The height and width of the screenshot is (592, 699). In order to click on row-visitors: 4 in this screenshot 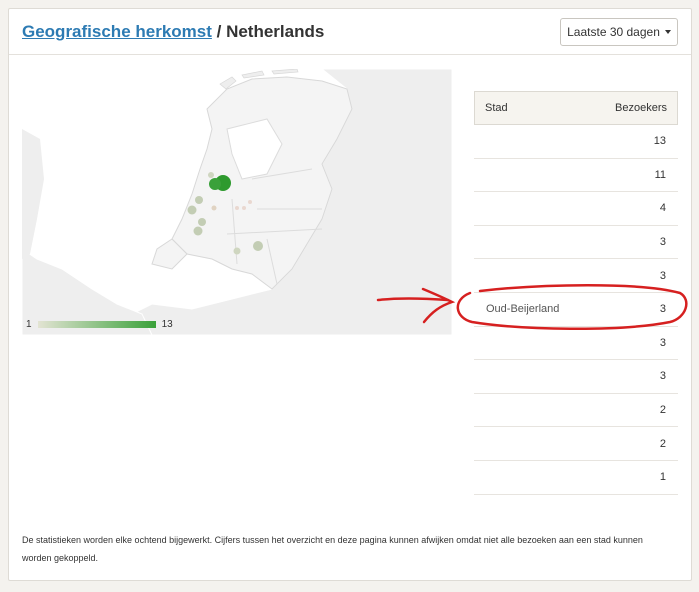, I will do `click(662, 208)`.